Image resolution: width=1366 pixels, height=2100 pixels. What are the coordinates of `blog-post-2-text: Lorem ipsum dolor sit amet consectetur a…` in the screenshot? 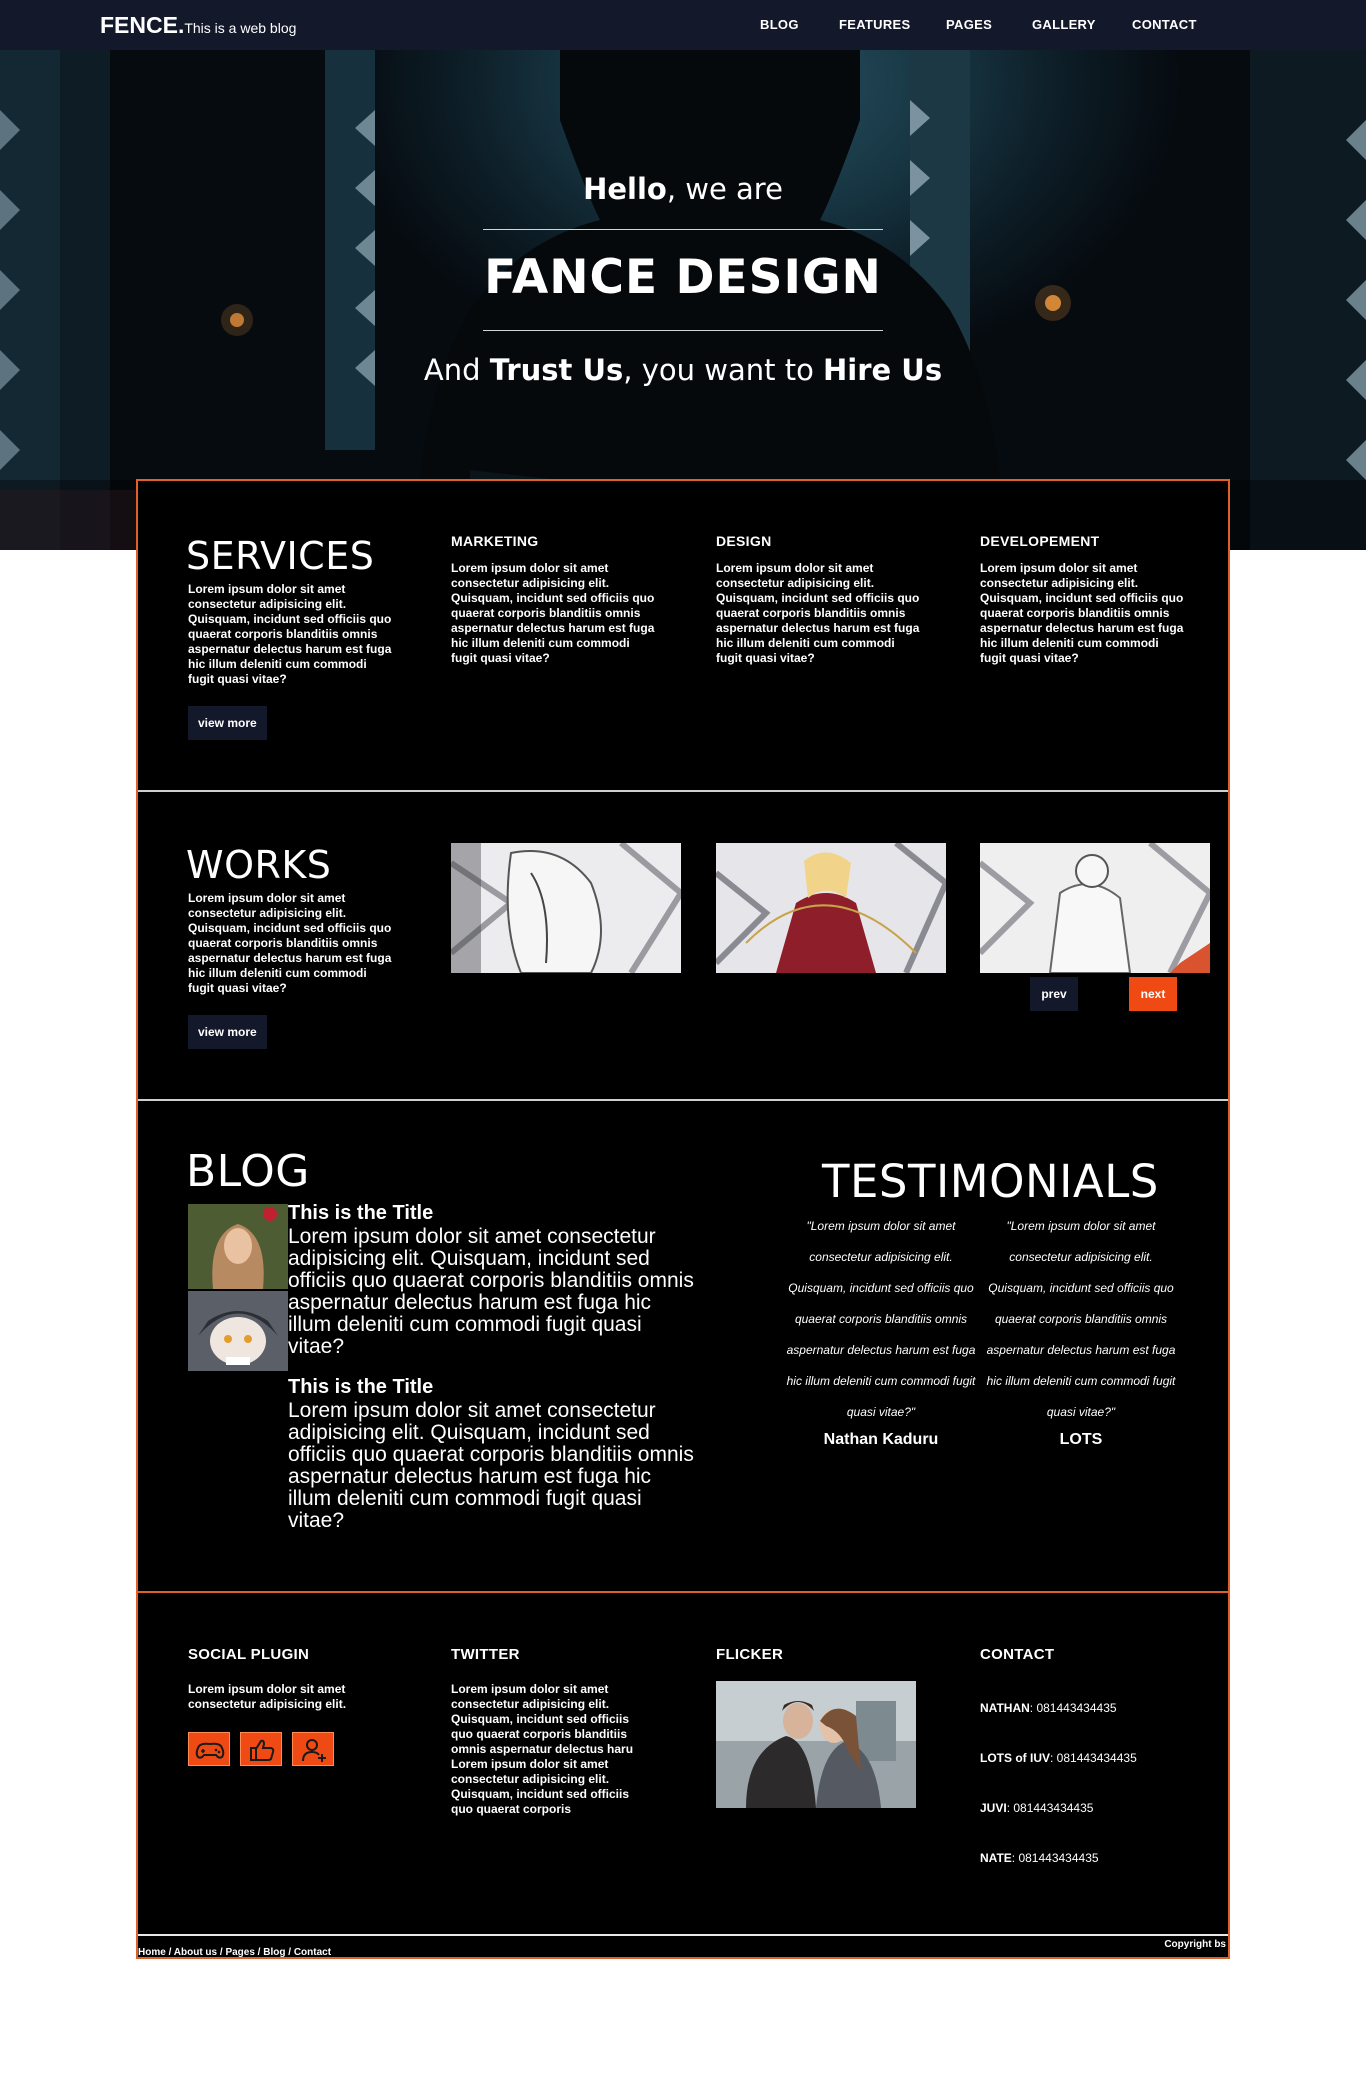 It's located at (491, 1465).